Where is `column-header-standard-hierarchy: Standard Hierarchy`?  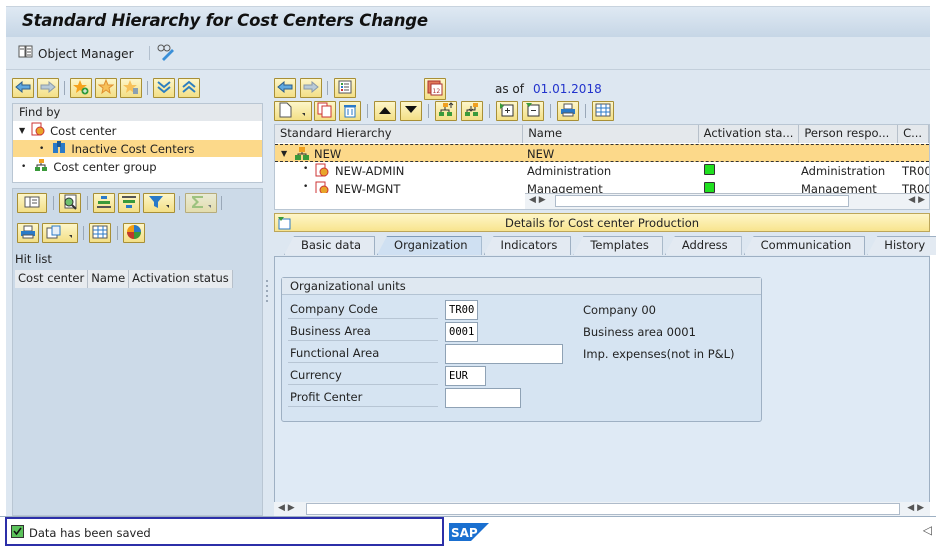
column-header-standard-hierarchy: Standard Hierarchy is located at coordinates (399, 134).